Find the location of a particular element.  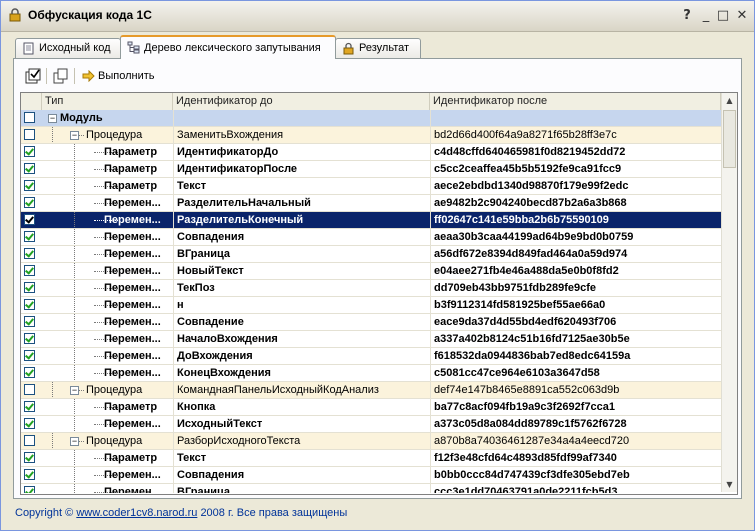

toolbar-separator is located at coordinates (74, 76).